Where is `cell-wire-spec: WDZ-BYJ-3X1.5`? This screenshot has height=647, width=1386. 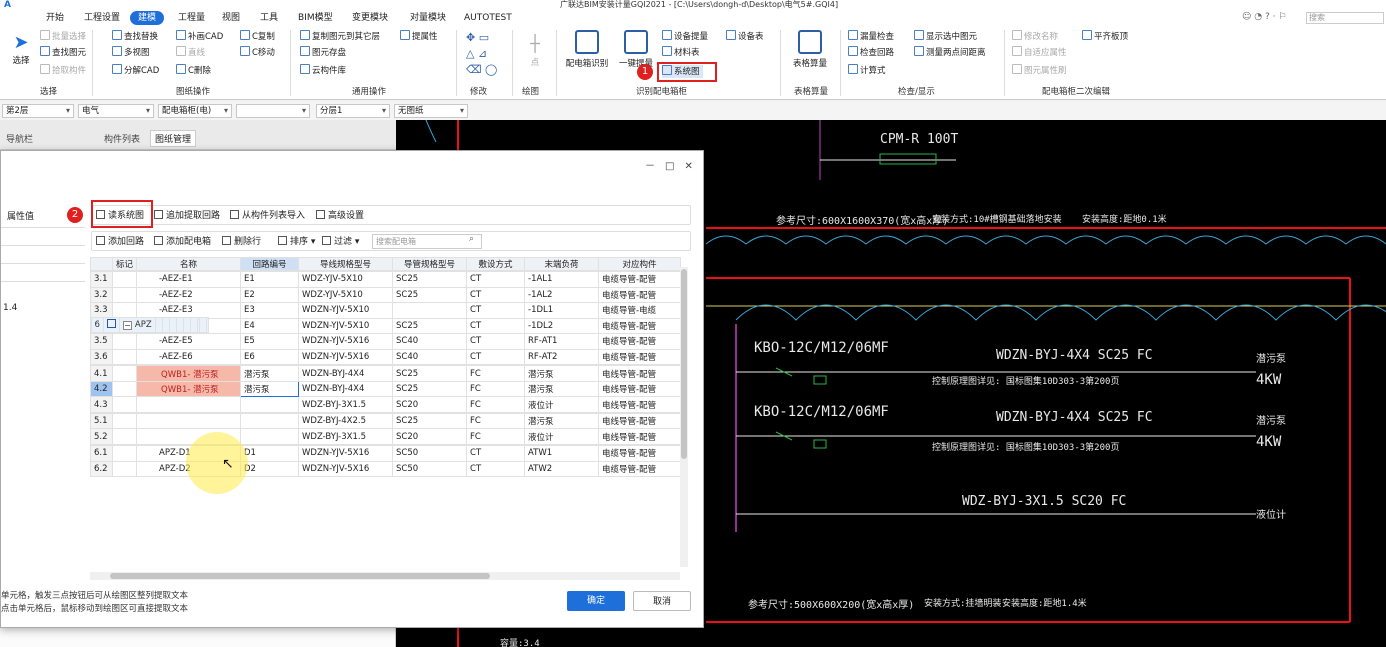
cell-wire-spec: WDZ-BYJ-3X1.5 is located at coordinates (346, 437).